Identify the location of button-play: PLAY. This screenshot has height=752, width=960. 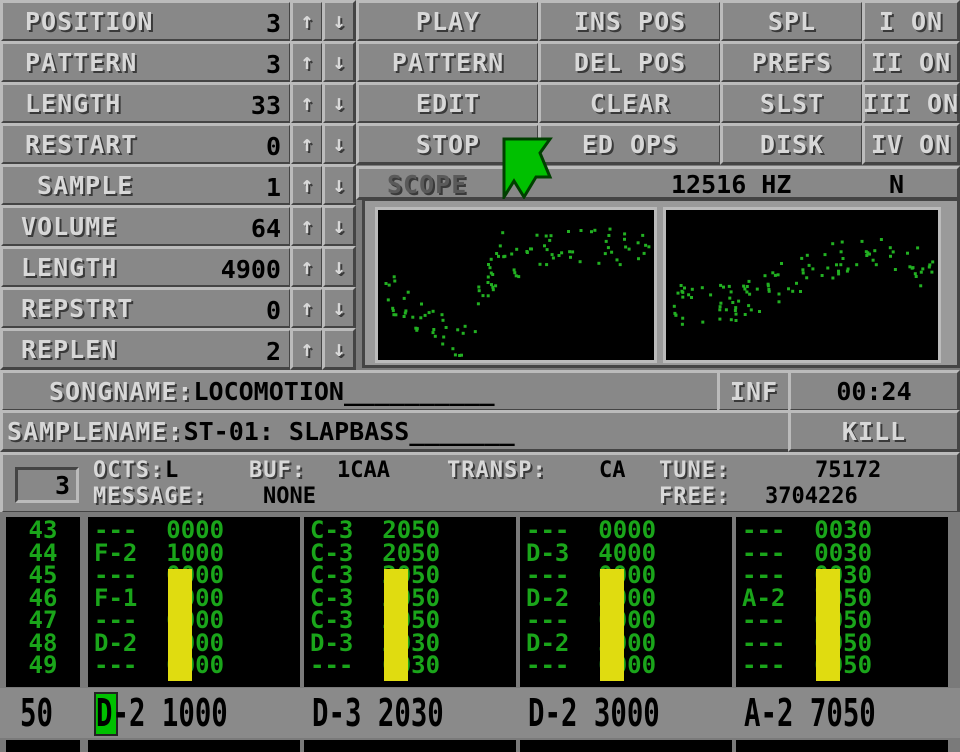
(448, 21).